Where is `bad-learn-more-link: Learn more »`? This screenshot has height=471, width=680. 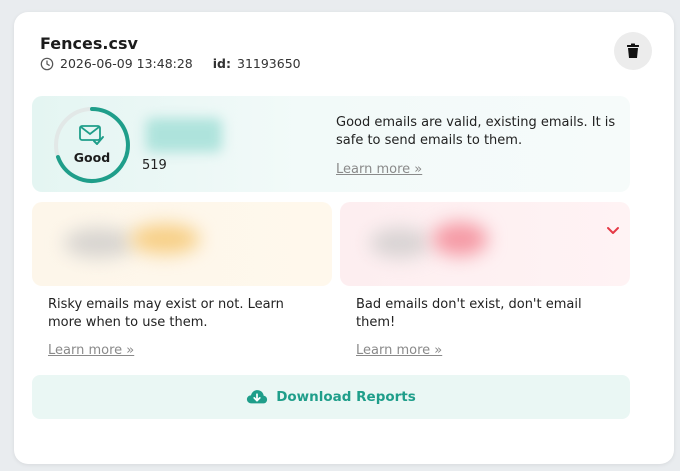
bad-learn-more-link: Learn more » is located at coordinates (399, 350).